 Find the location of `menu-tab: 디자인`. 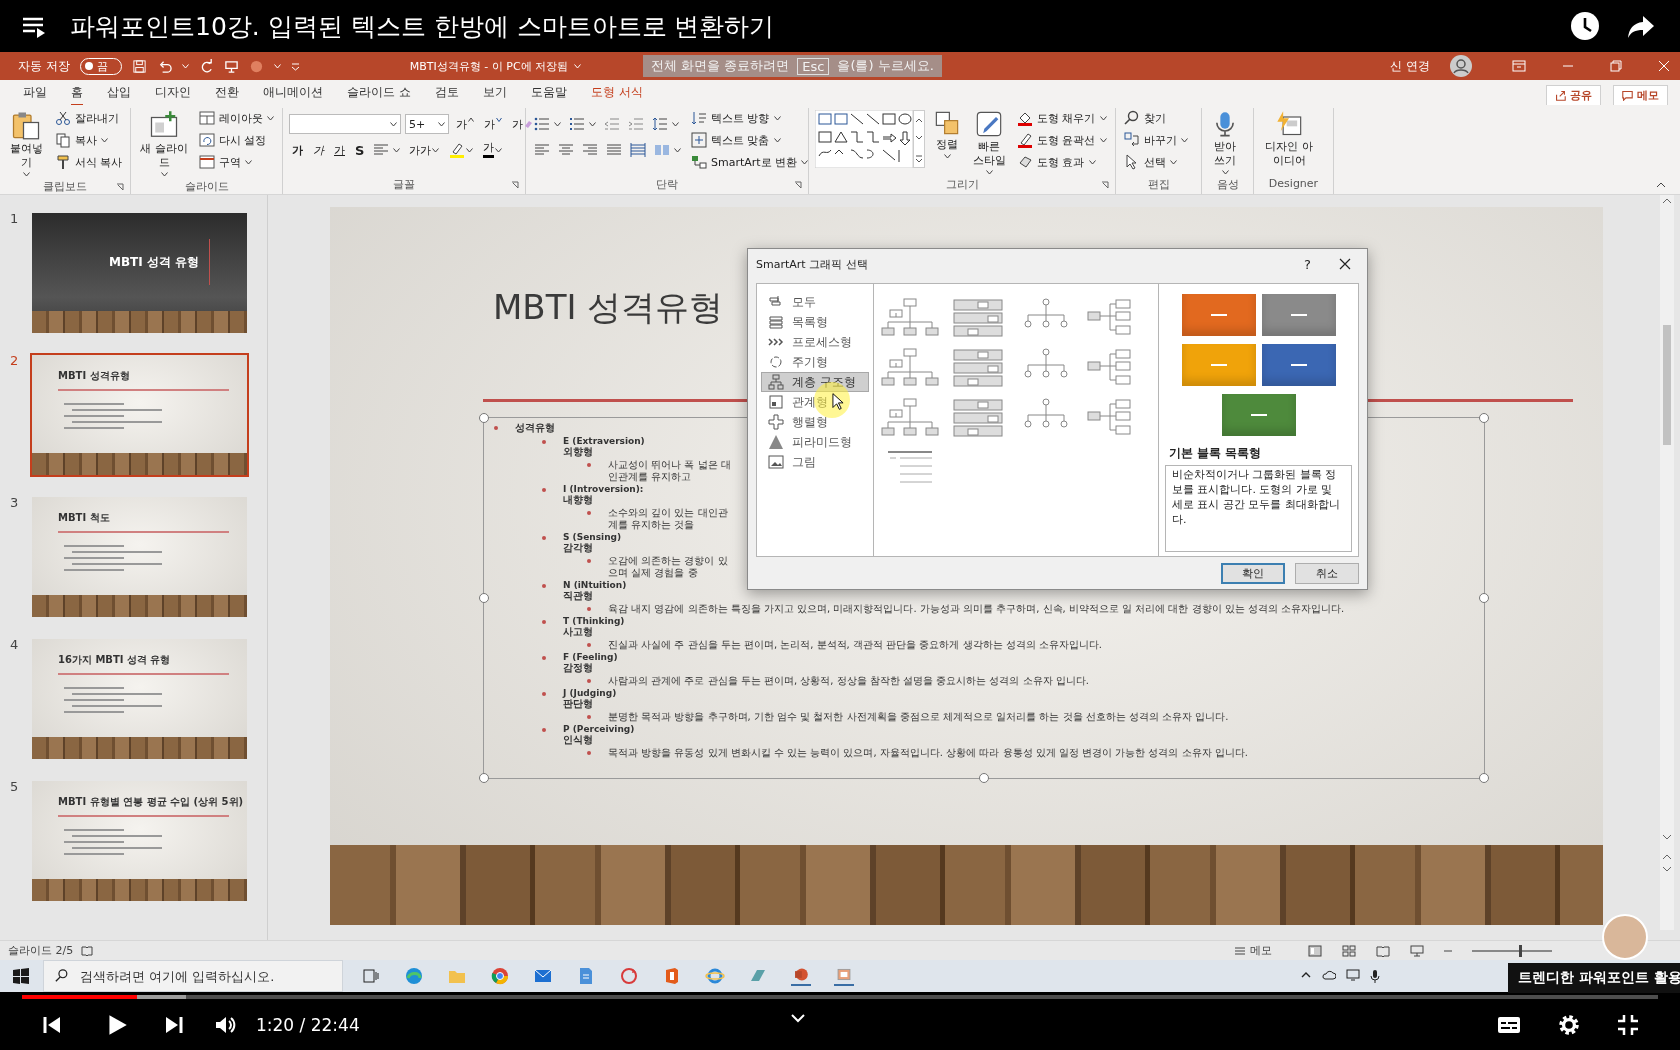

menu-tab: 디자인 is located at coordinates (173, 92).